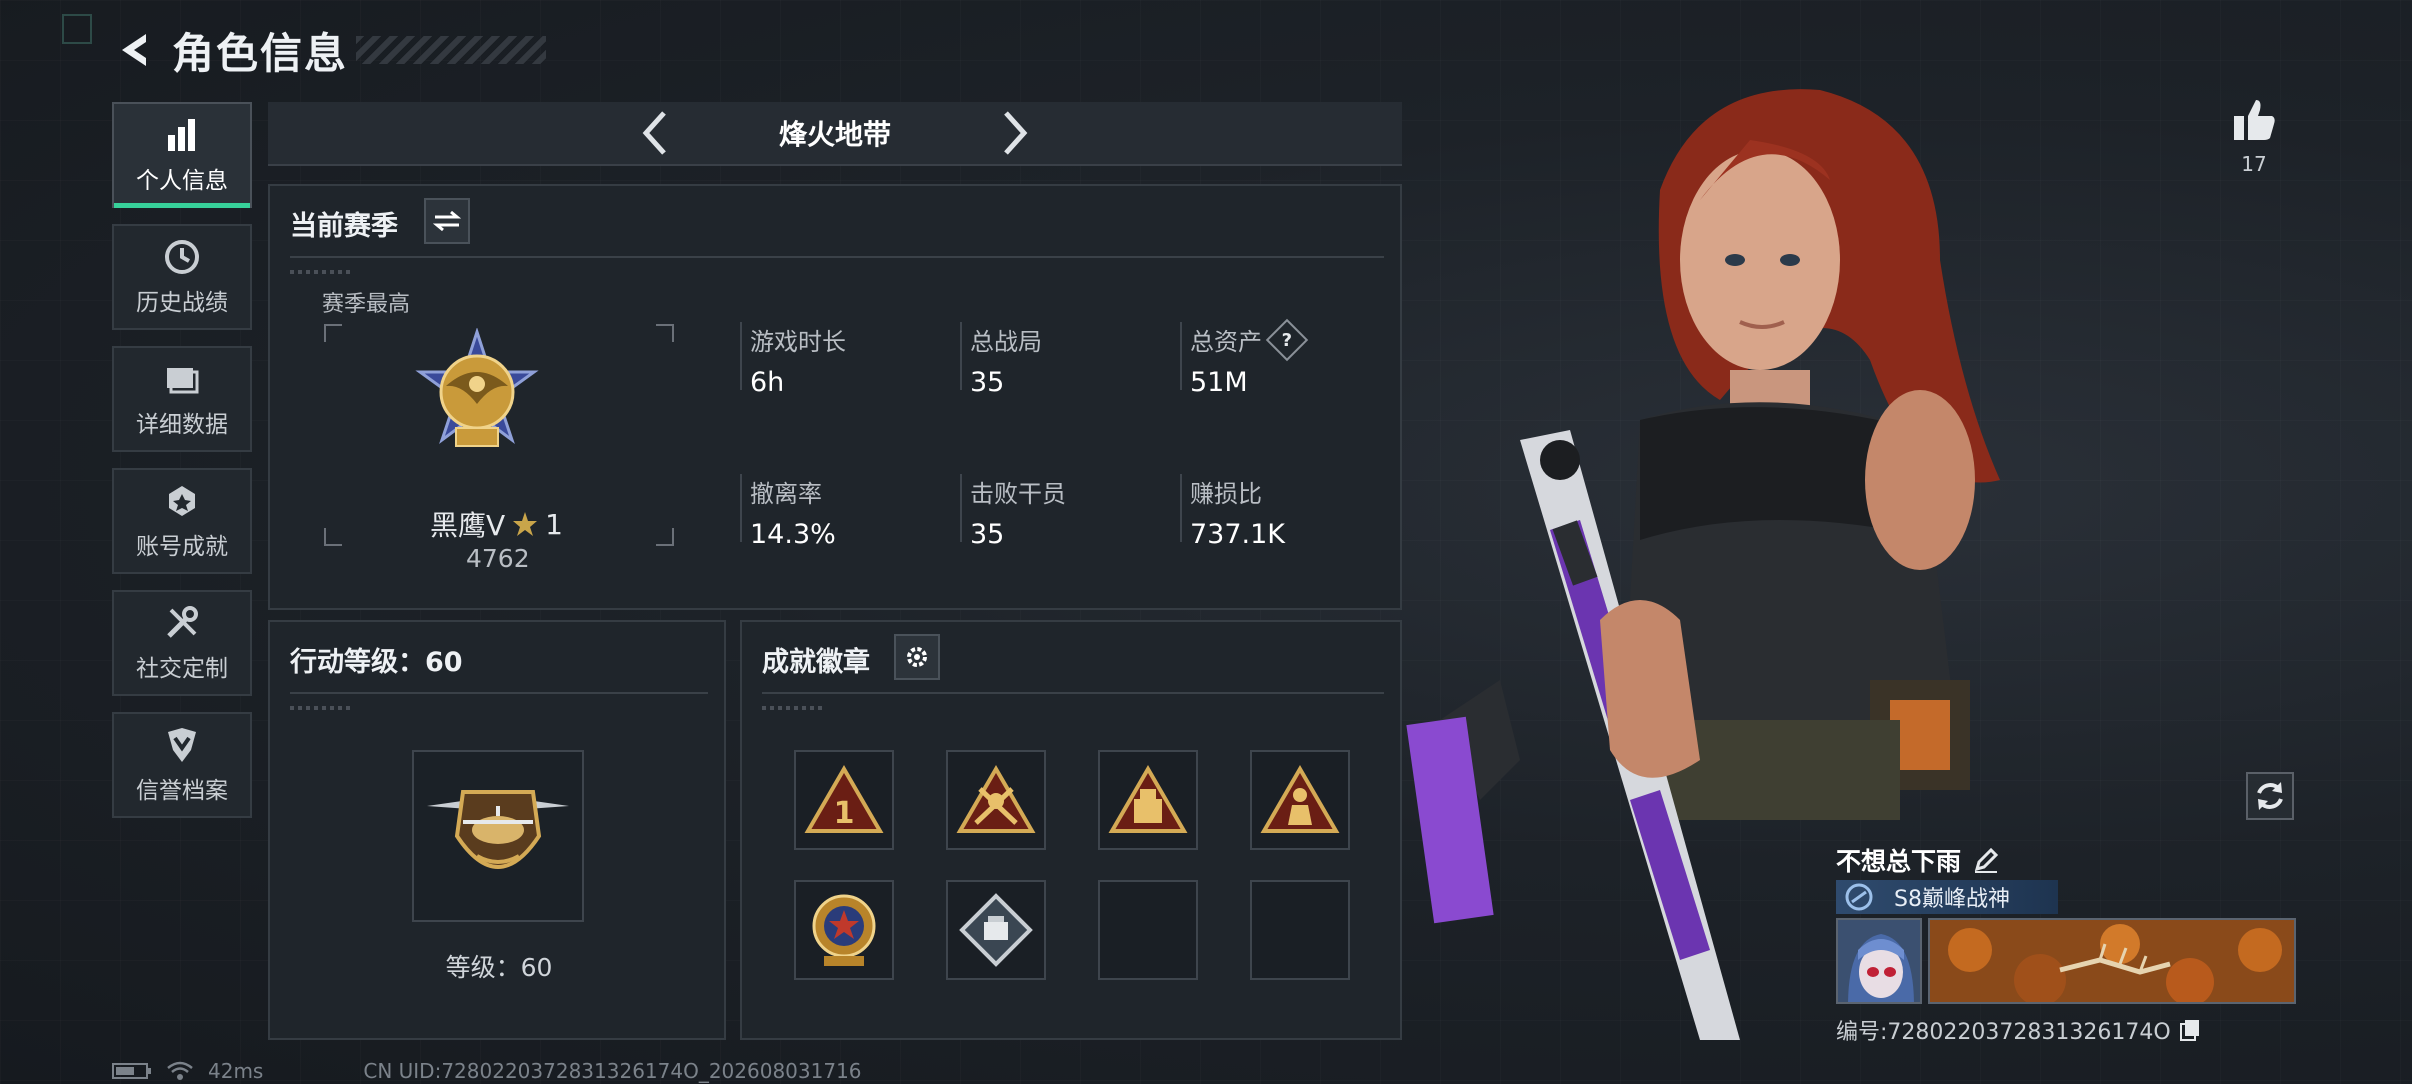 The width and height of the screenshot is (2412, 1084). I want to click on sidebar-item-detailed-data: 详细数据, so click(182, 399).